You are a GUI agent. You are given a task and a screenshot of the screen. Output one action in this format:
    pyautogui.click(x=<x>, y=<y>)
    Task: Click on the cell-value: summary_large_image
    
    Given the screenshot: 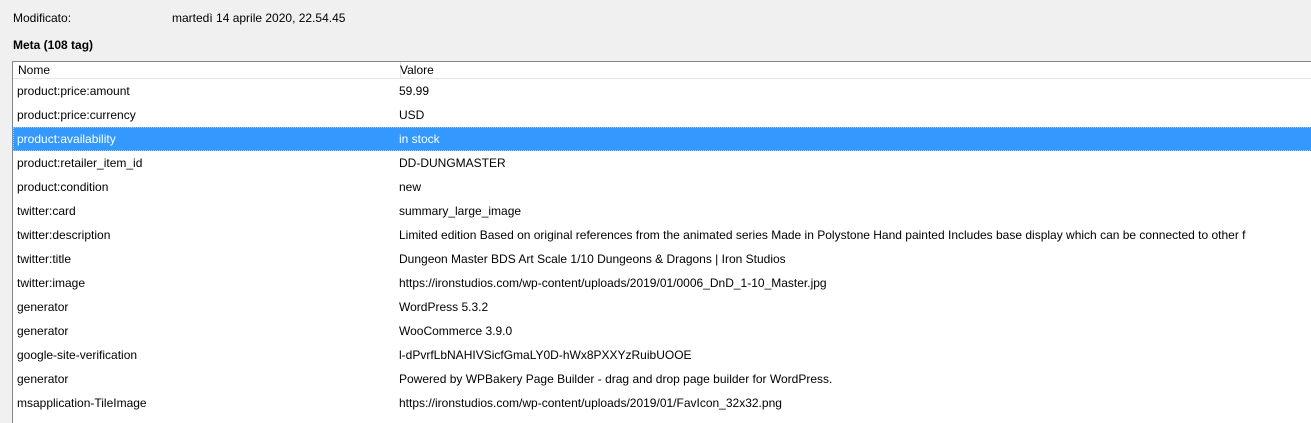 What is the action you would take?
    pyautogui.click(x=460, y=211)
    